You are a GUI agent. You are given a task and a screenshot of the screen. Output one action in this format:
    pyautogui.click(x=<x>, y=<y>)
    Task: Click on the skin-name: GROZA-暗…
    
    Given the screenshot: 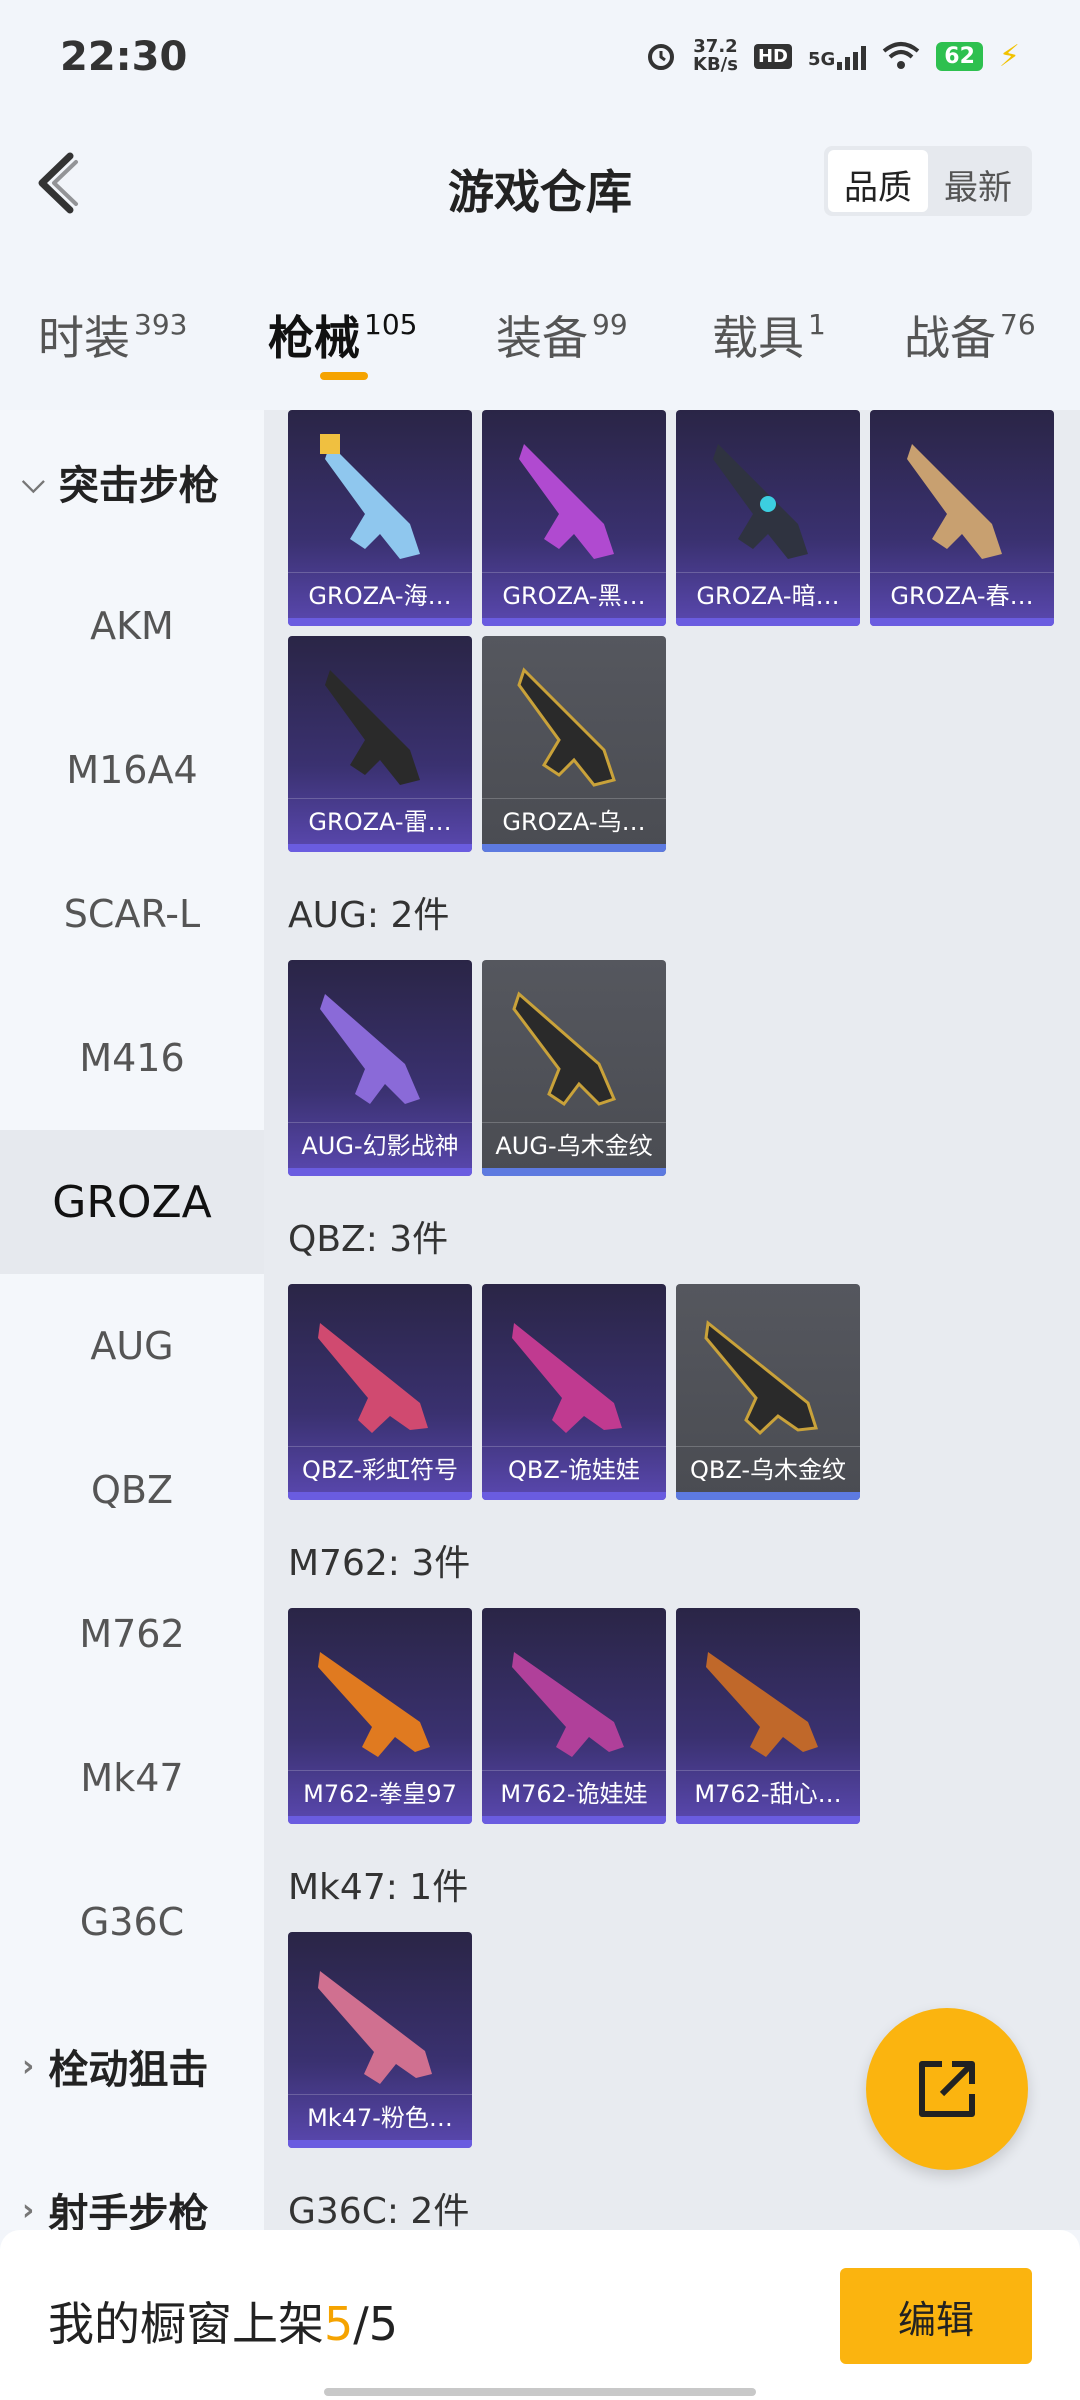 What is the action you would take?
    pyautogui.click(x=768, y=595)
    